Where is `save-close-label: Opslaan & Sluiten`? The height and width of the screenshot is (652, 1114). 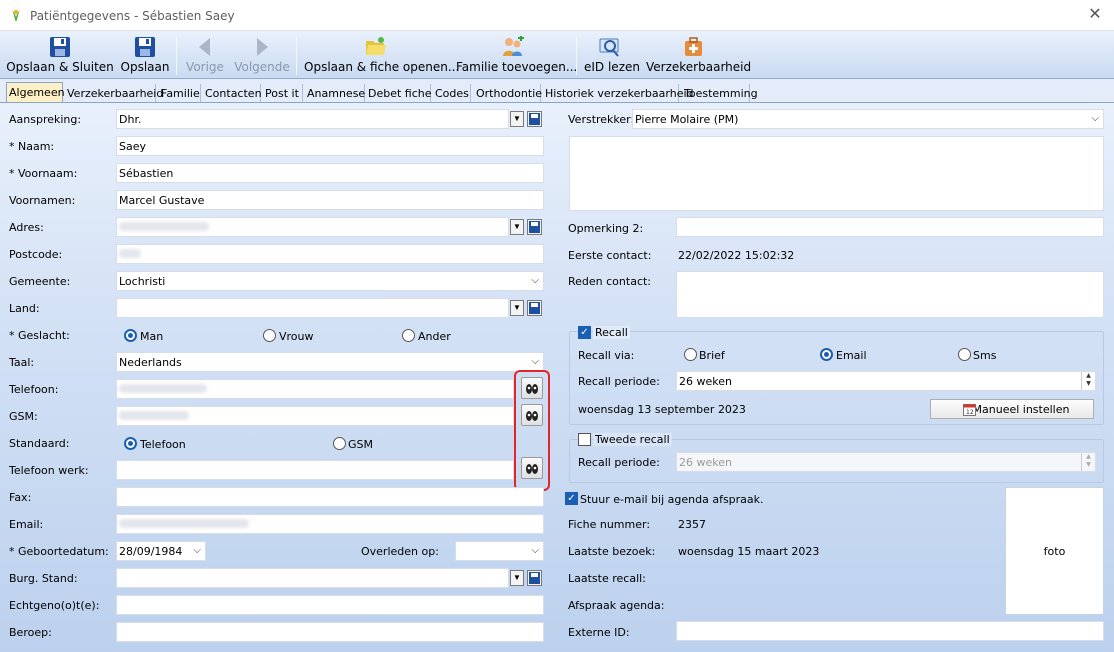
save-close-label: Opslaan & Sluiten is located at coordinates (60, 67).